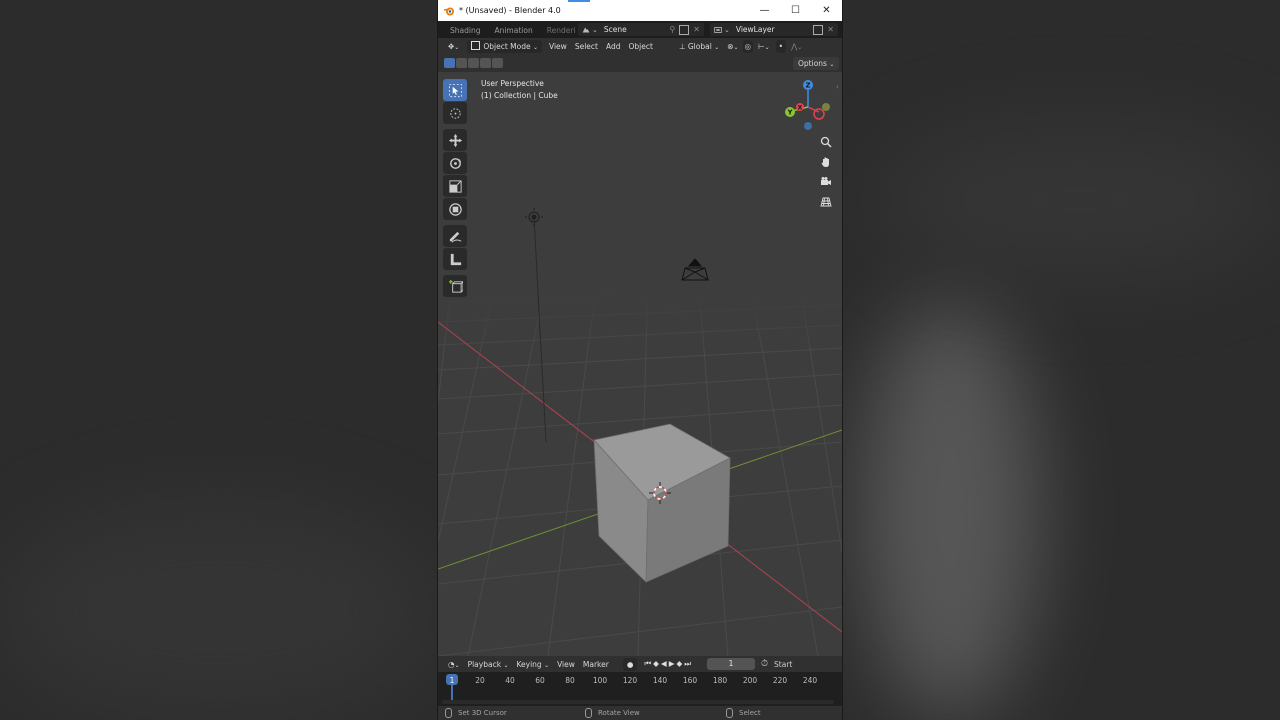 This screenshot has height=720, width=1280. What do you see at coordinates (638, 702) in the screenshot?
I see `timeline-scrollbar` at bounding box center [638, 702].